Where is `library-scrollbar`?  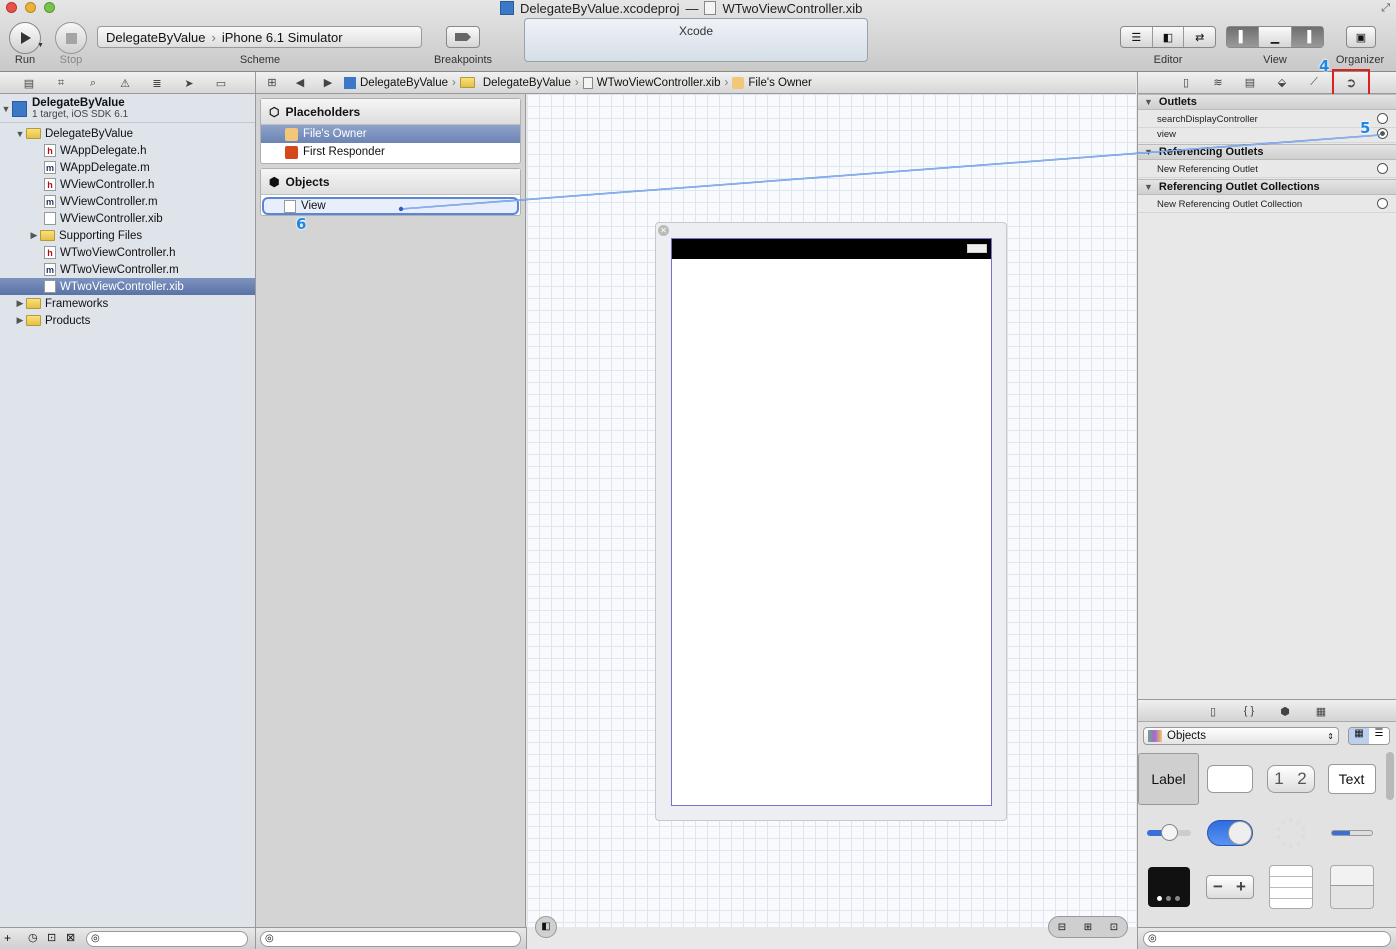 library-scrollbar is located at coordinates (1390, 776).